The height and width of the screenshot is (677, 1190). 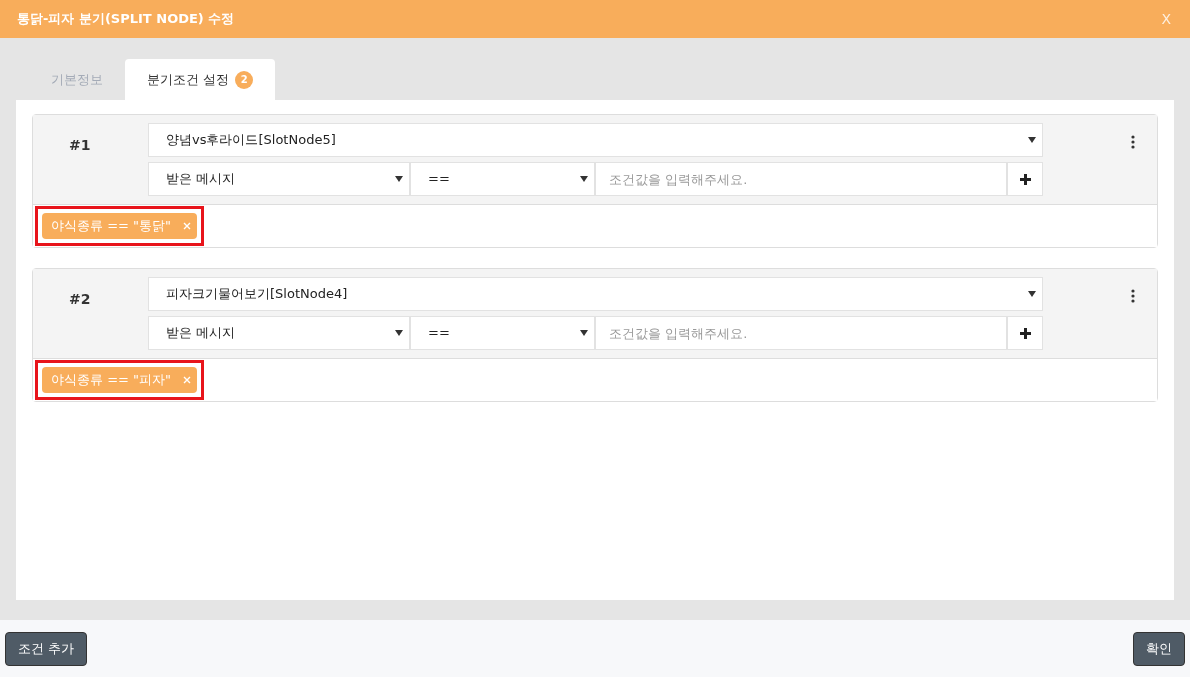 What do you see at coordinates (595, 140) in the screenshot?
I see `slot-select: 양념vs후라이드[SlotNode5]` at bounding box center [595, 140].